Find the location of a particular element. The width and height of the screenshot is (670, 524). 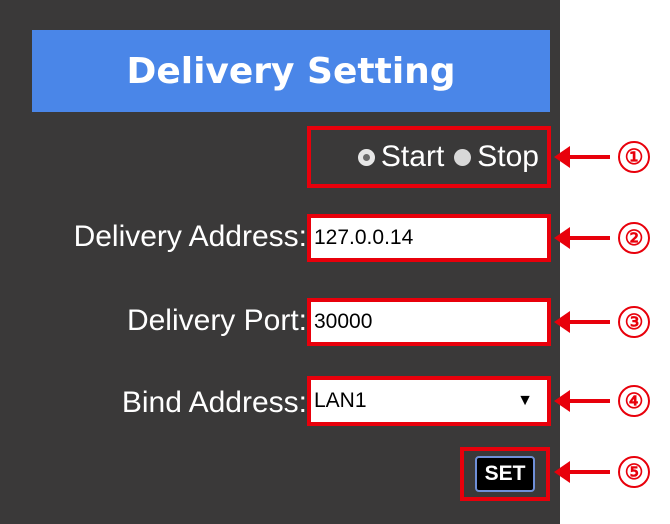

page-title: Delivery Setting is located at coordinates (291, 71).